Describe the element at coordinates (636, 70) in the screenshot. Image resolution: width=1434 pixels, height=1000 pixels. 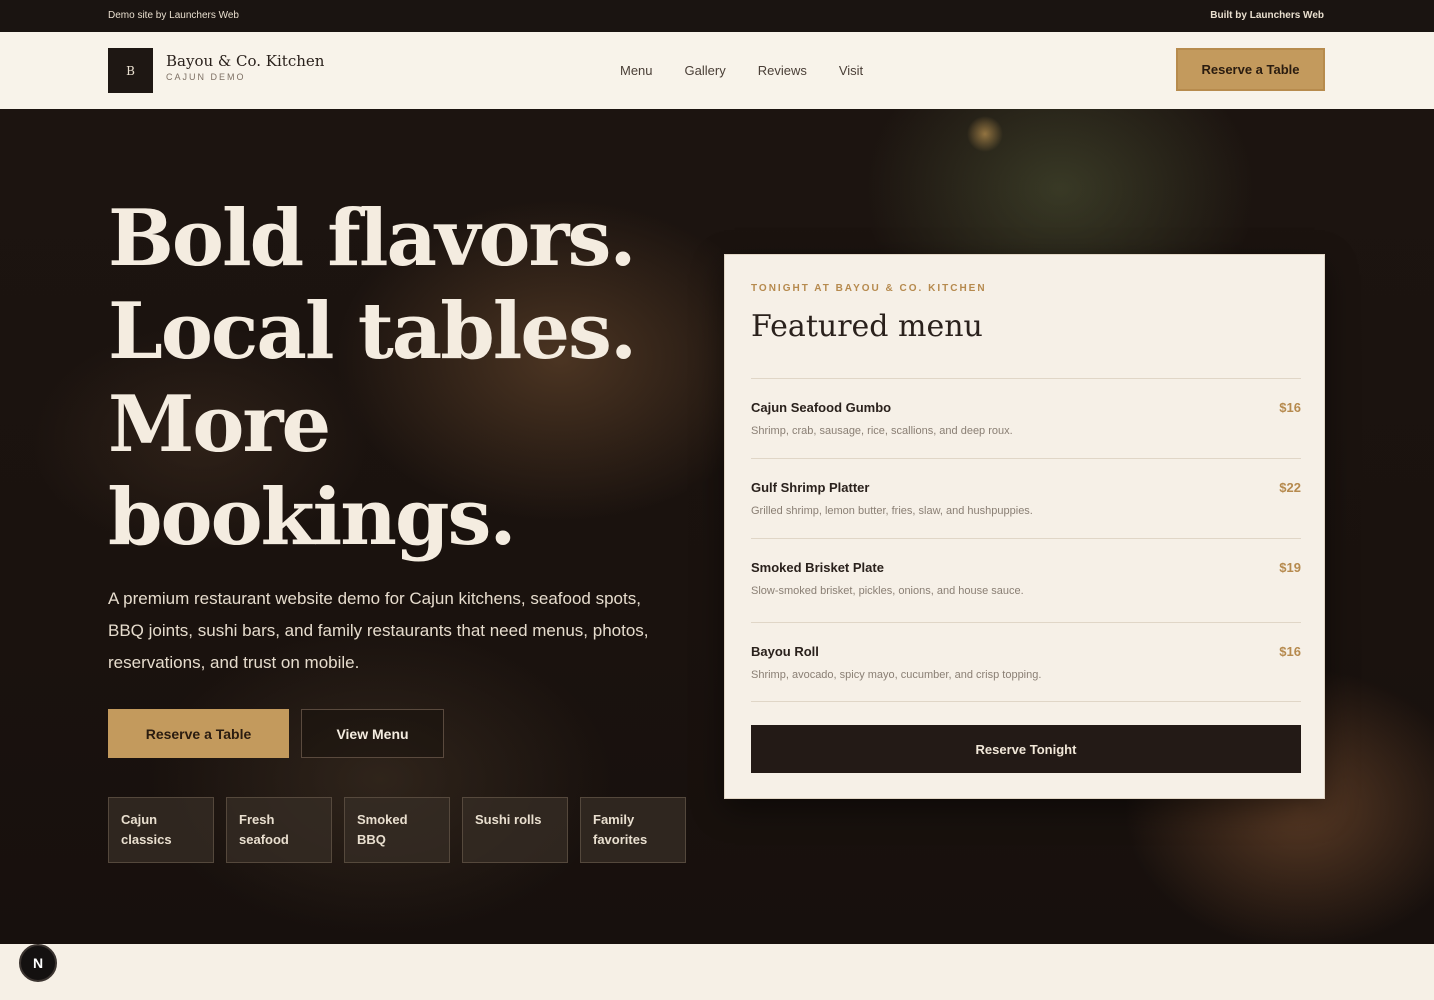
I see `nav-menu: Menu` at that location.